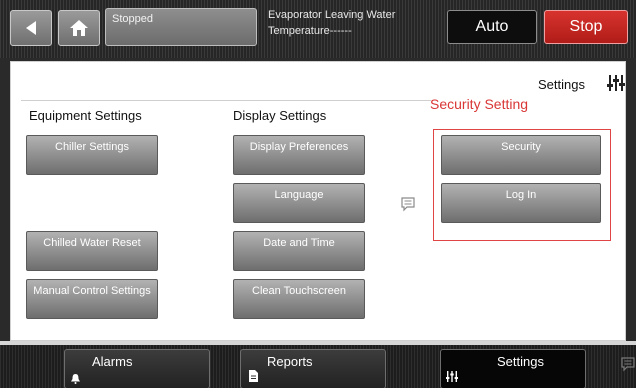  I want to click on chiller-settings-button: Chiller Settings, so click(92, 155).